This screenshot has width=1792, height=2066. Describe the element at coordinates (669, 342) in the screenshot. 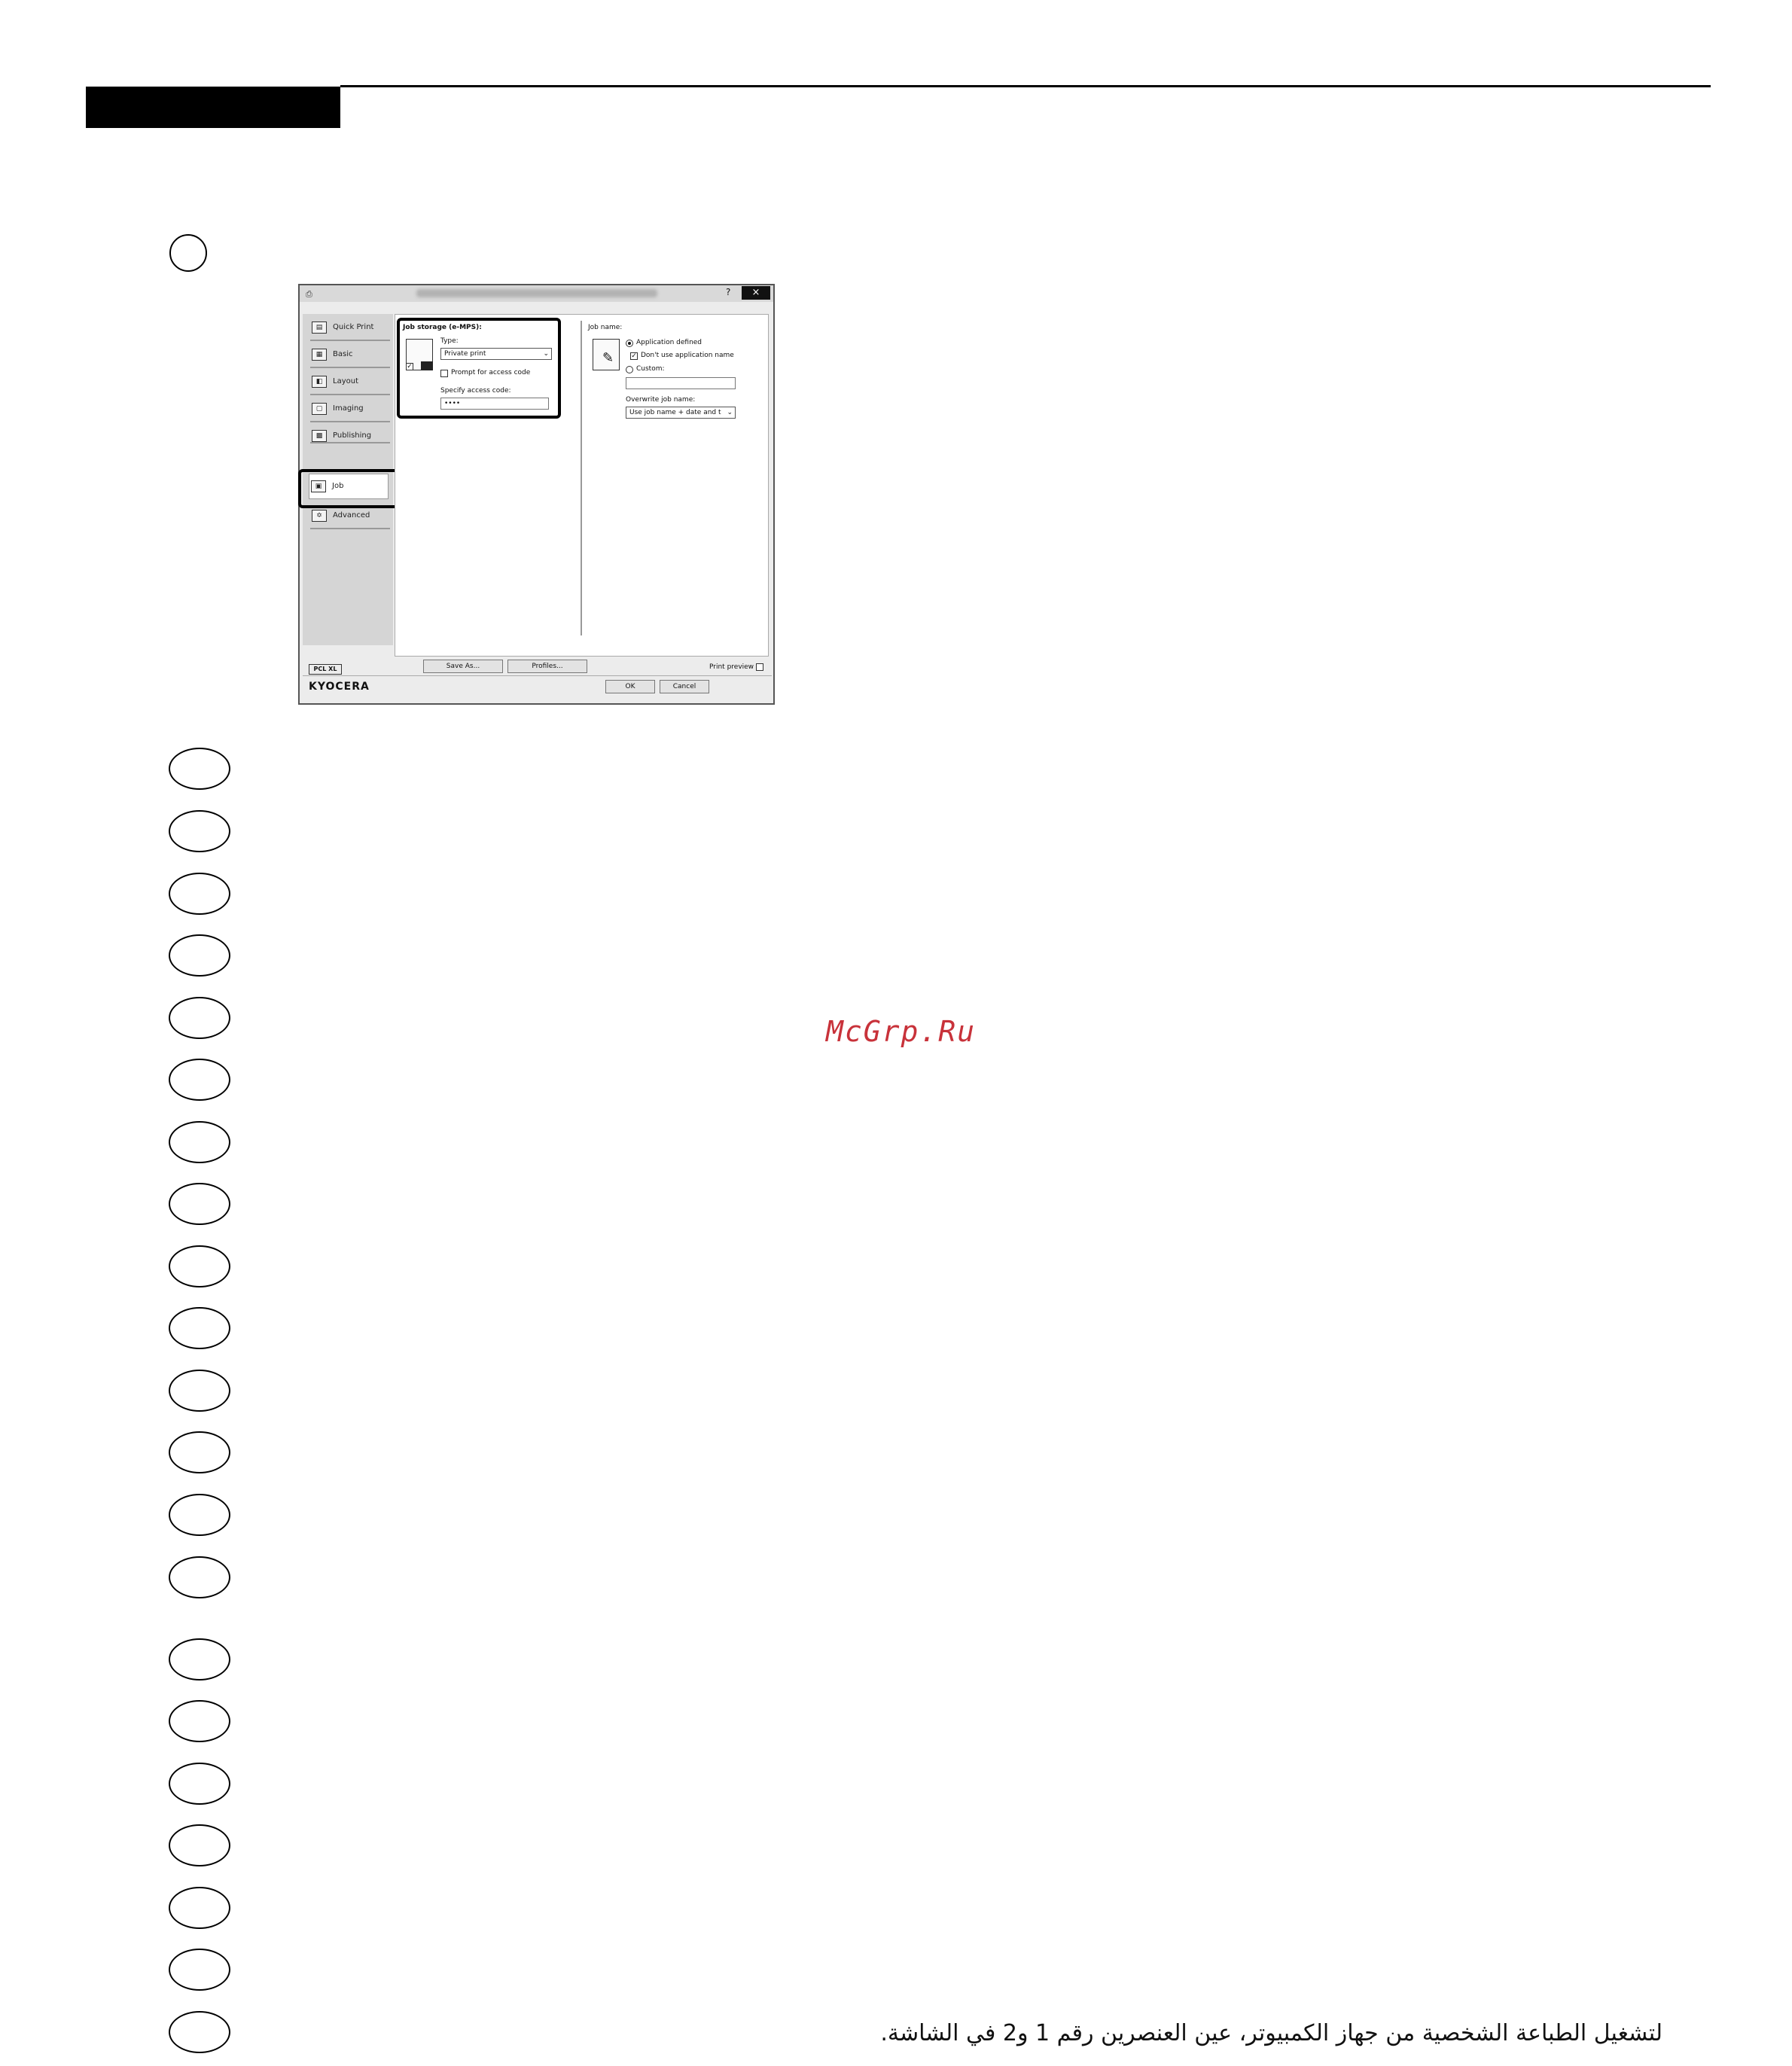

I see `application-defined-label: Application defined` at that location.